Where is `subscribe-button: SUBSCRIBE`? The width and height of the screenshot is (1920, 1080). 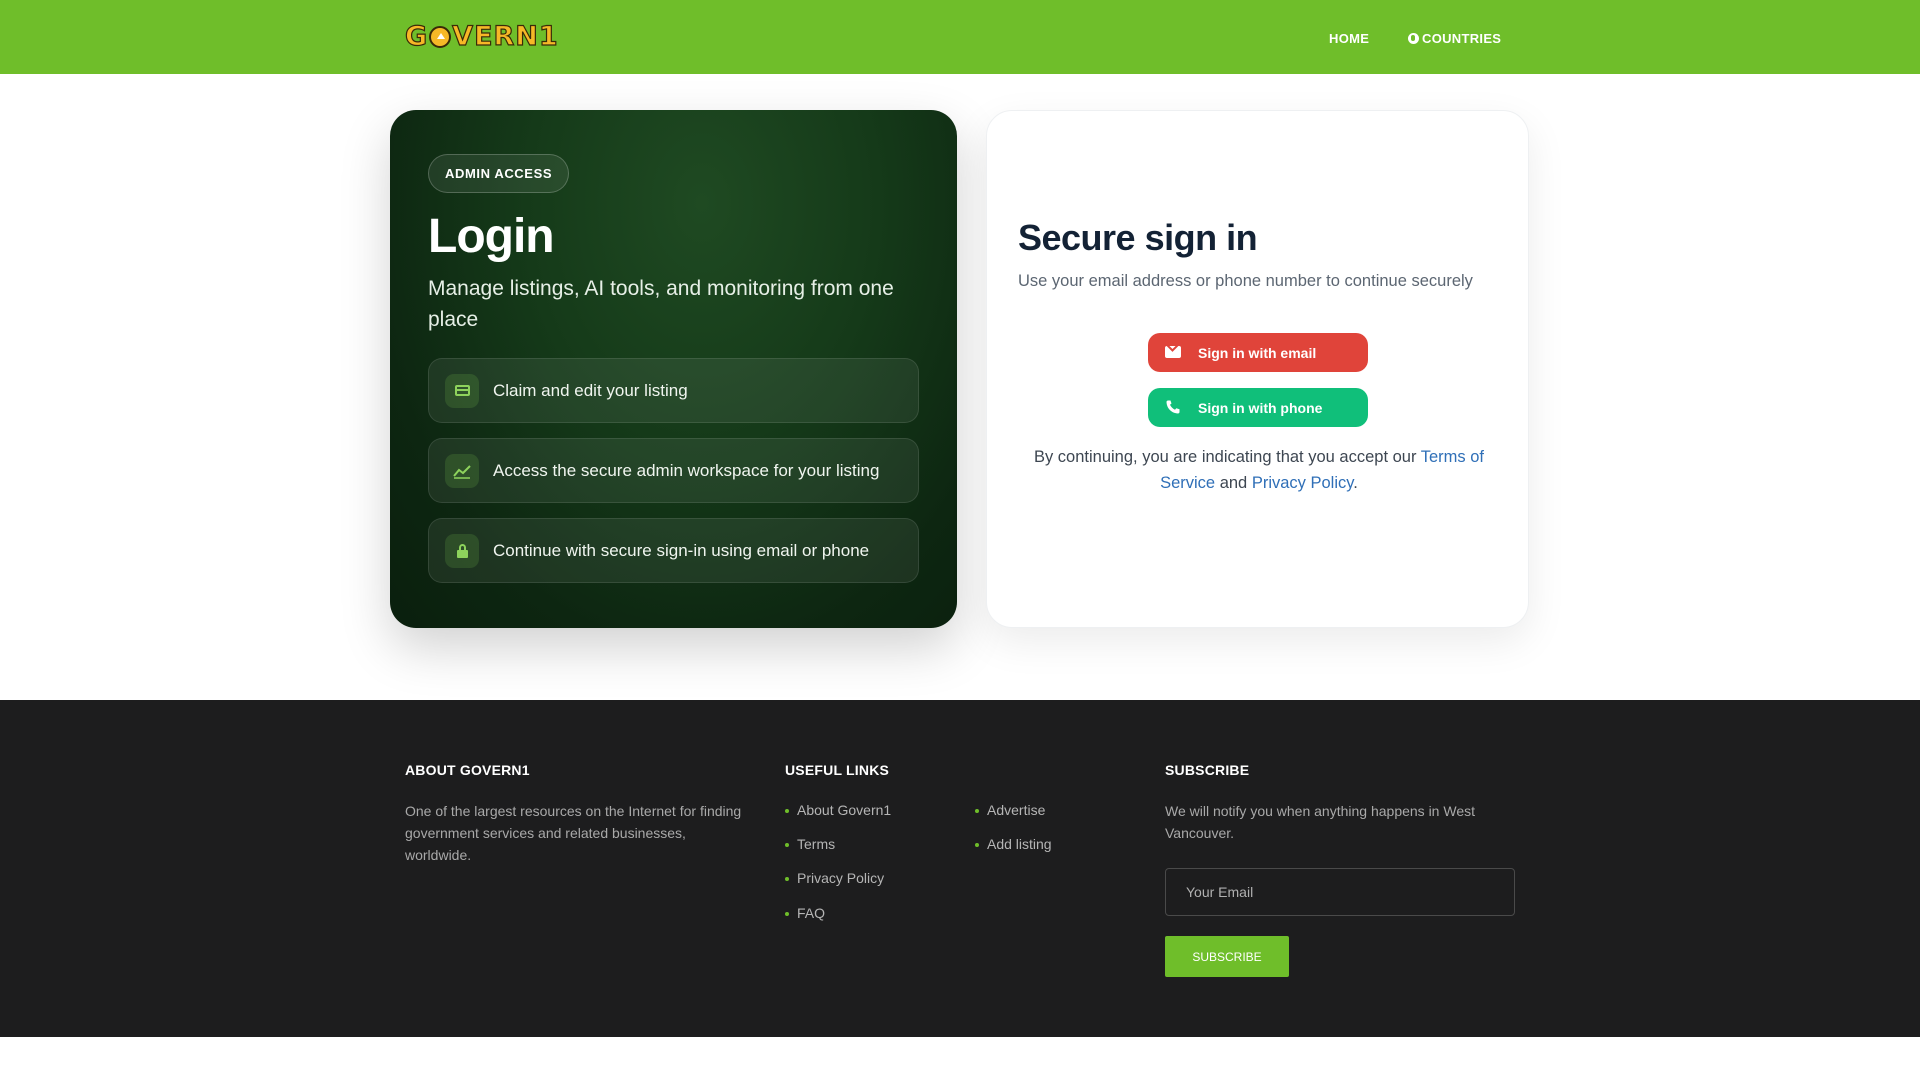
subscribe-button: SUBSCRIBE is located at coordinates (1227, 956).